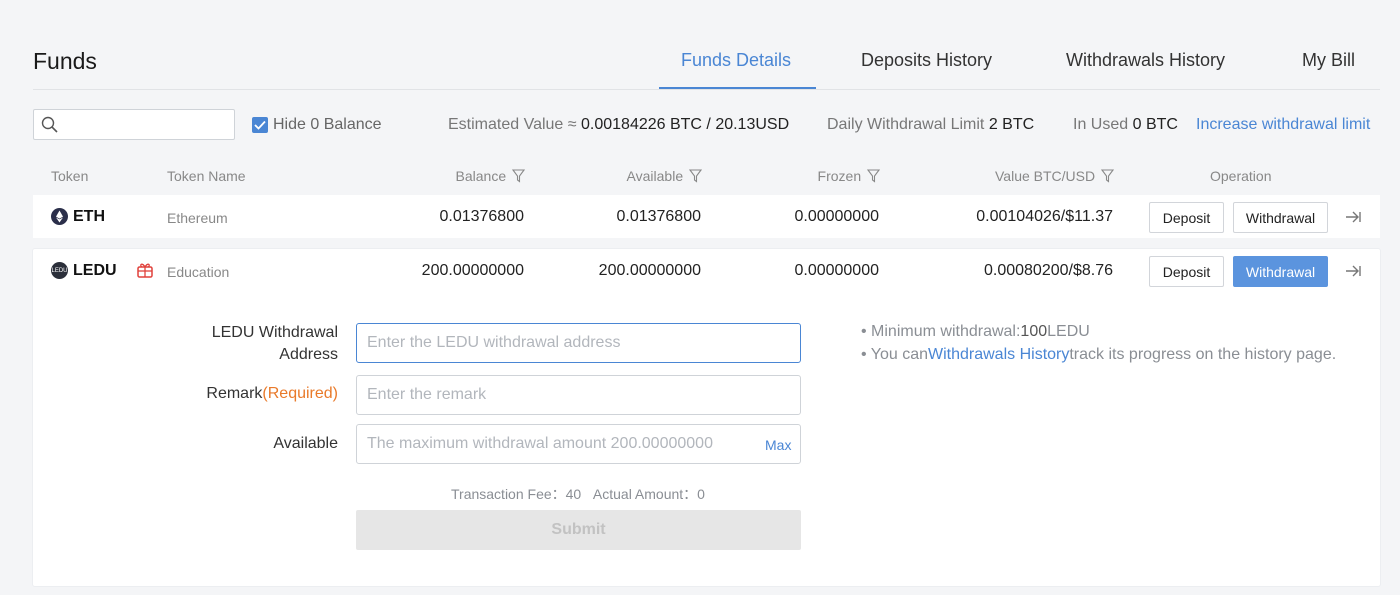  What do you see at coordinates (1034, 331) in the screenshot?
I see `min-note-amount: 100` at bounding box center [1034, 331].